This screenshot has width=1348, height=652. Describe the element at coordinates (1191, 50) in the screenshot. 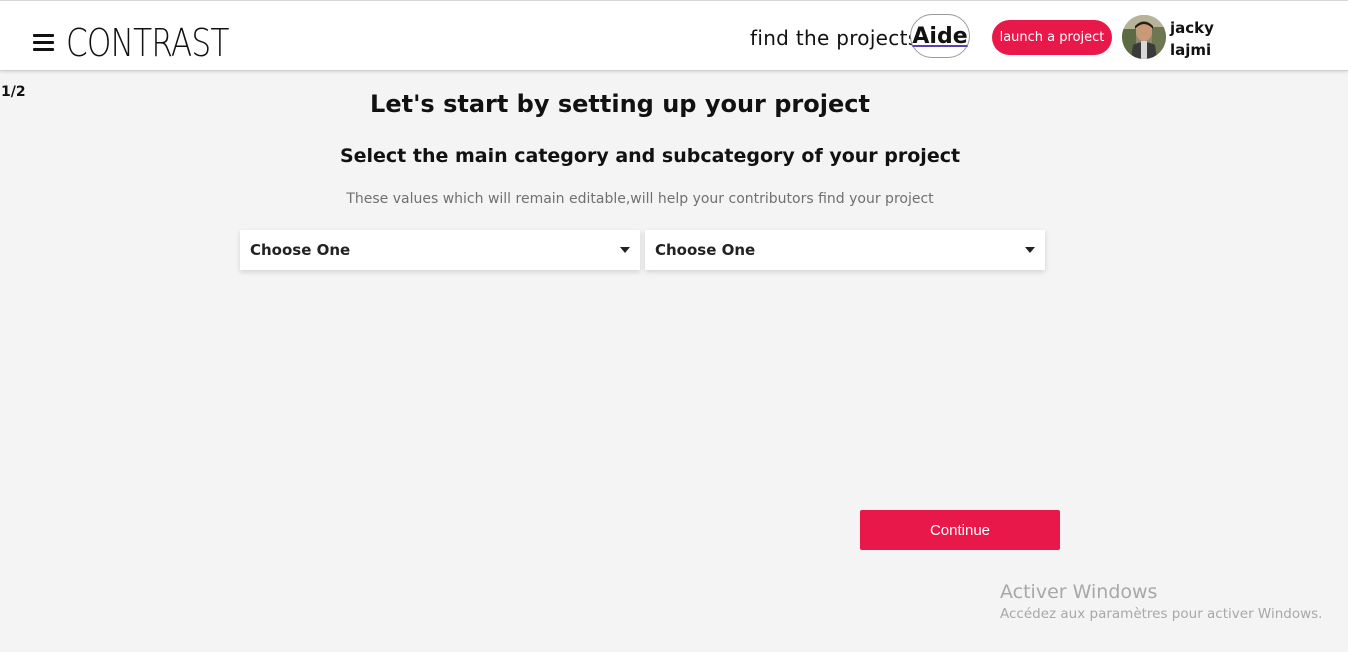

I see `user-last-name: lajmi` at that location.